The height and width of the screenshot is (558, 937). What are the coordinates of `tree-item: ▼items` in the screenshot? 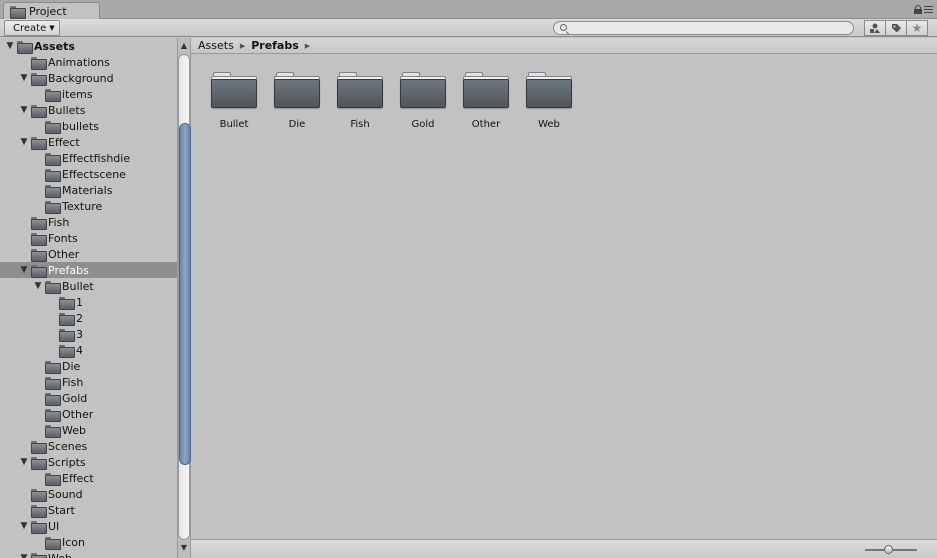 It's located at (88, 94).